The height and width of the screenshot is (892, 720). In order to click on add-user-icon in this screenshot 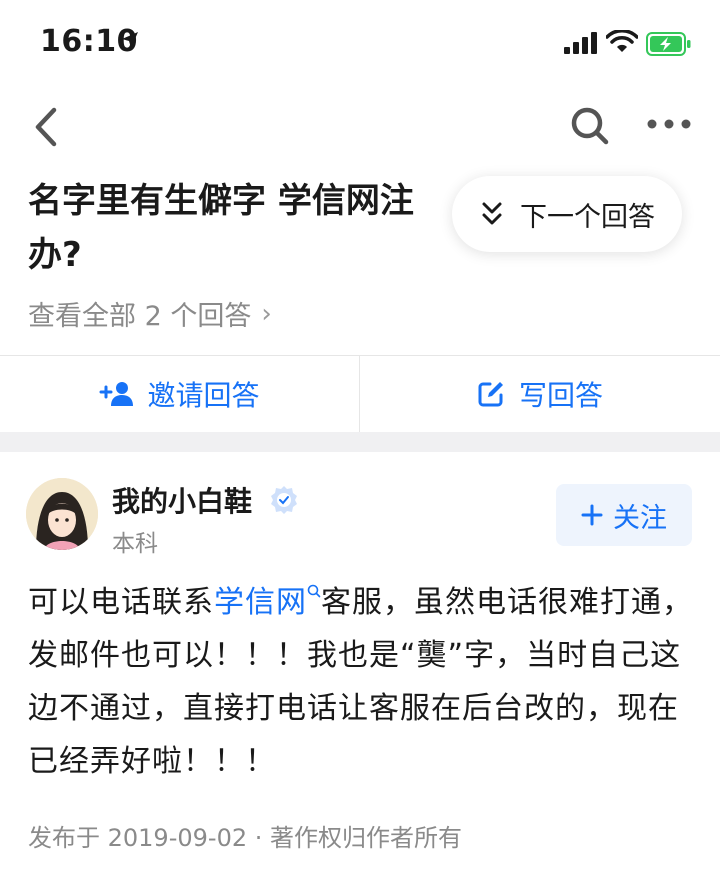, I will do `click(116, 394)`.